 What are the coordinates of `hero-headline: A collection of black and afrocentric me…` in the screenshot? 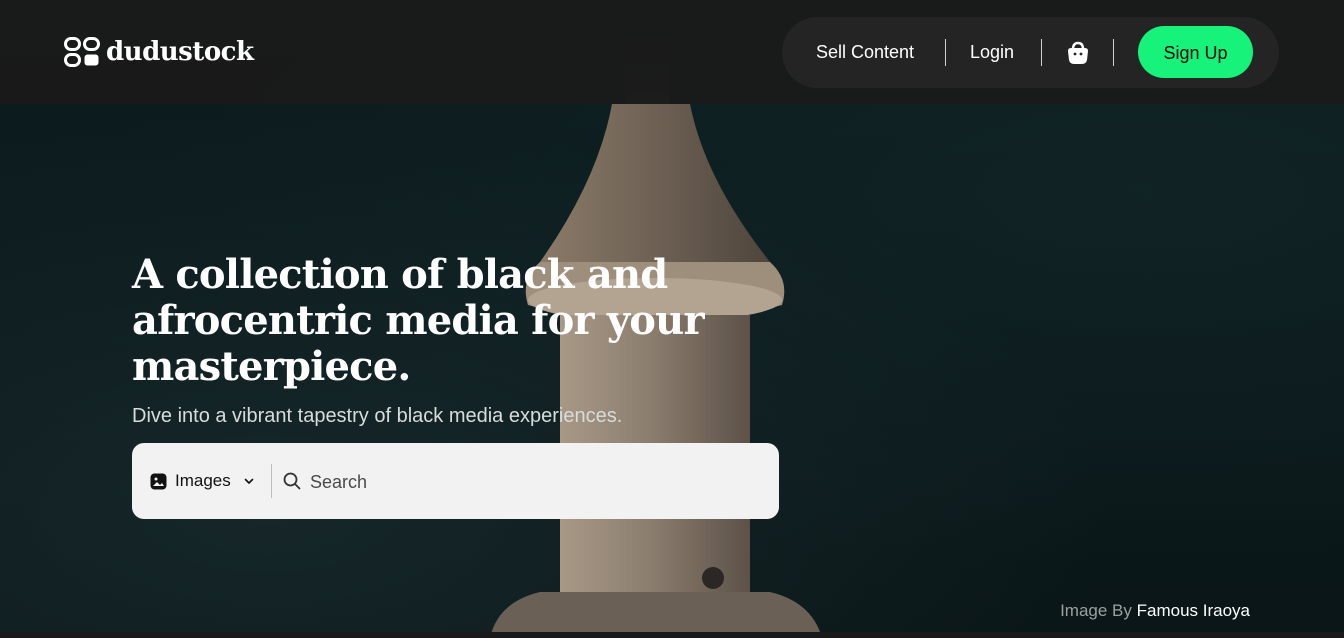 It's located at (418, 320).